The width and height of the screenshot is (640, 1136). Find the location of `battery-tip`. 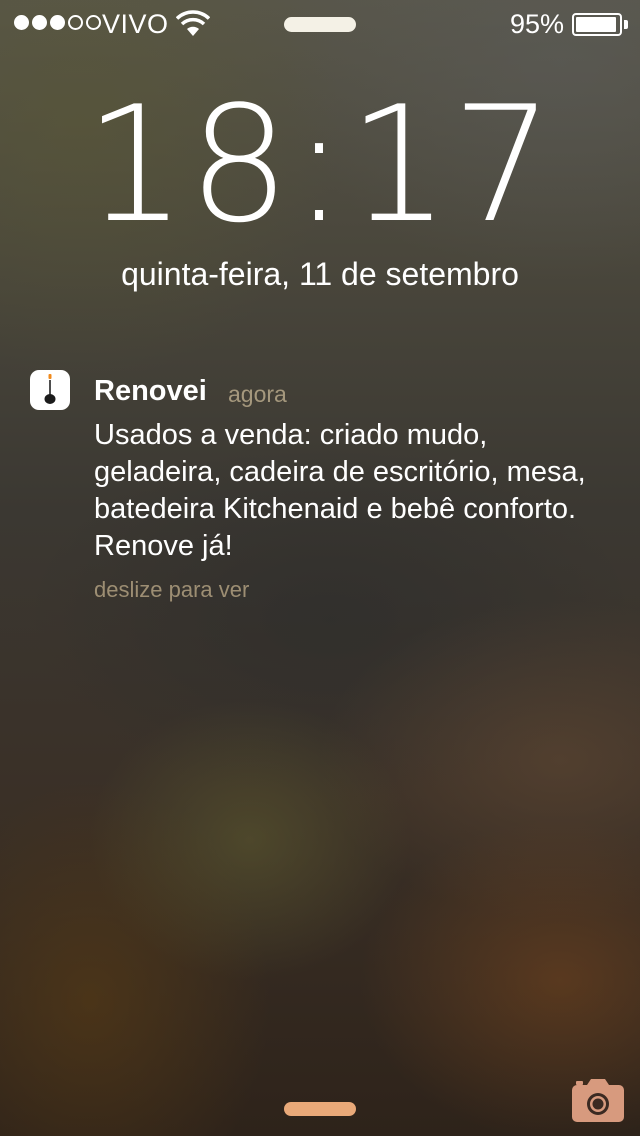

battery-tip is located at coordinates (626, 24).